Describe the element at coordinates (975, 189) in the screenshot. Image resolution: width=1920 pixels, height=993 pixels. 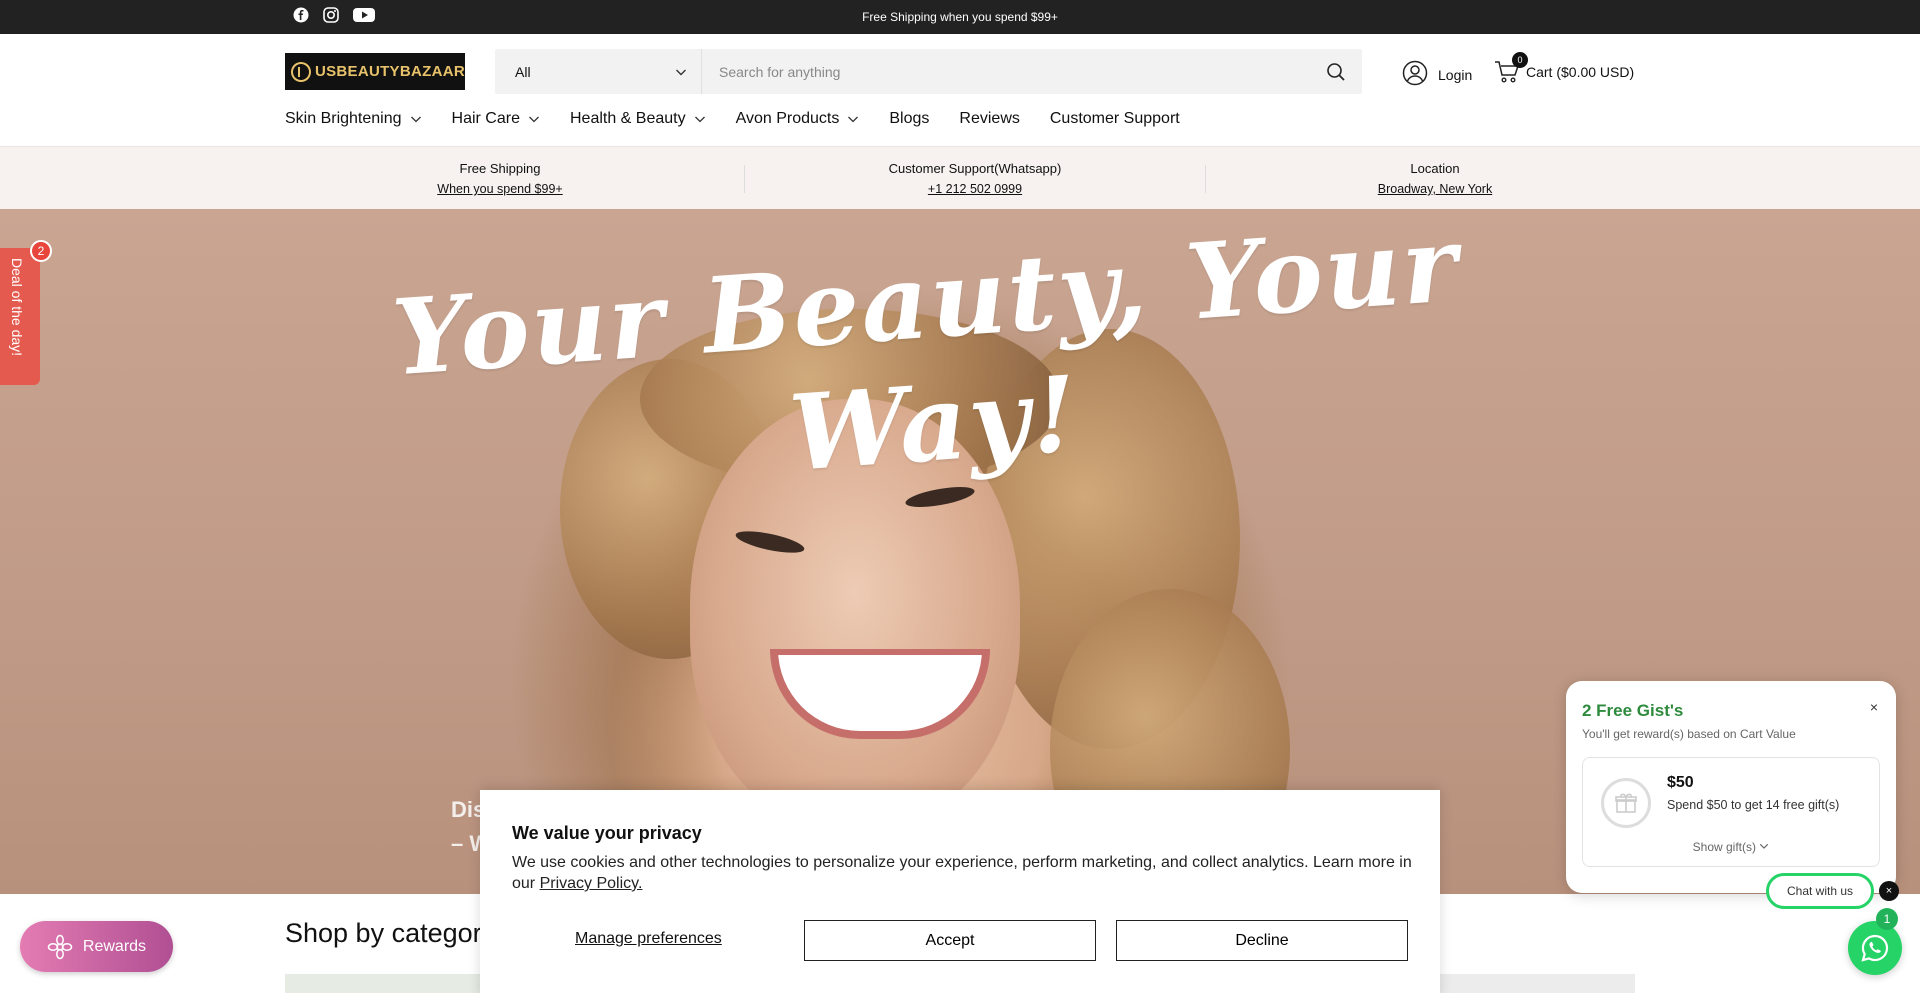
I see `usp-link: +1 212 502 0999` at that location.